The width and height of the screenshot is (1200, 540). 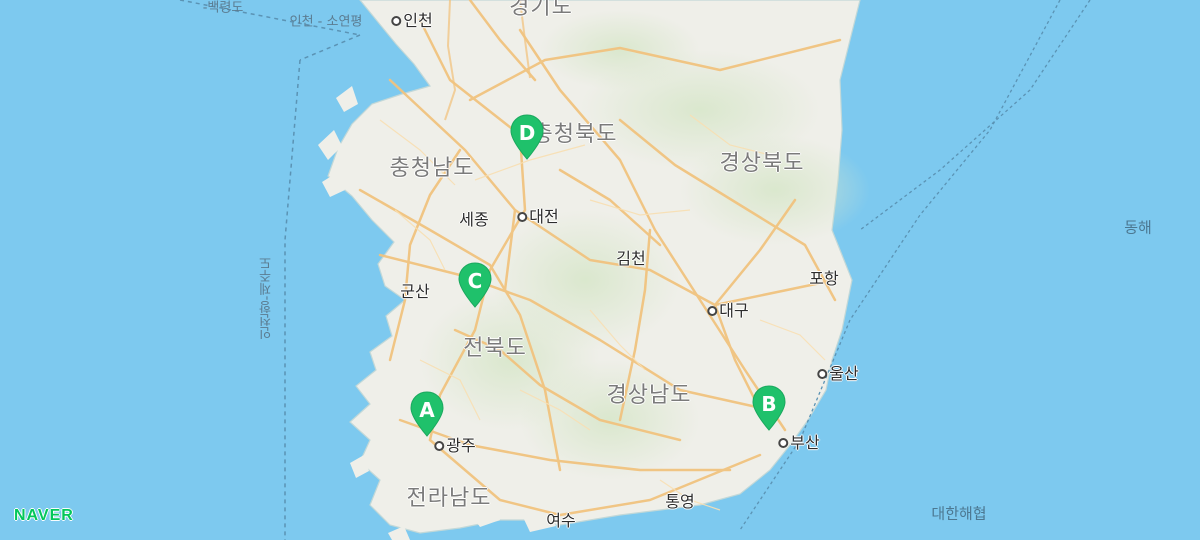 What do you see at coordinates (734, 310) in the screenshot?
I see `city-name: 대구` at bounding box center [734, 310].